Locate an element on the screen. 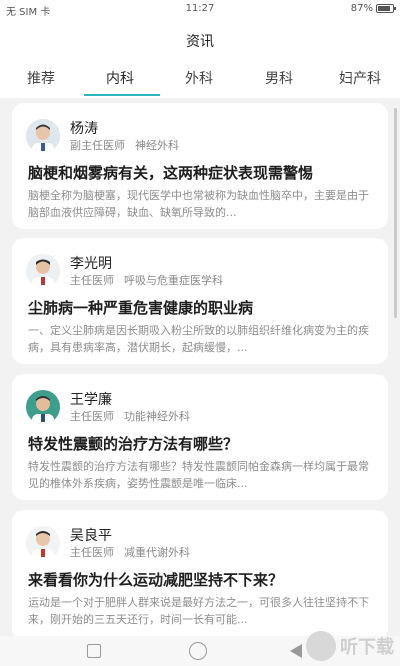 Image resolution: width=400 pixels, height=666 pixels. article-title: 来看看你为什么运动减肥坚持不下来？ is located at coordinates (155, 579).